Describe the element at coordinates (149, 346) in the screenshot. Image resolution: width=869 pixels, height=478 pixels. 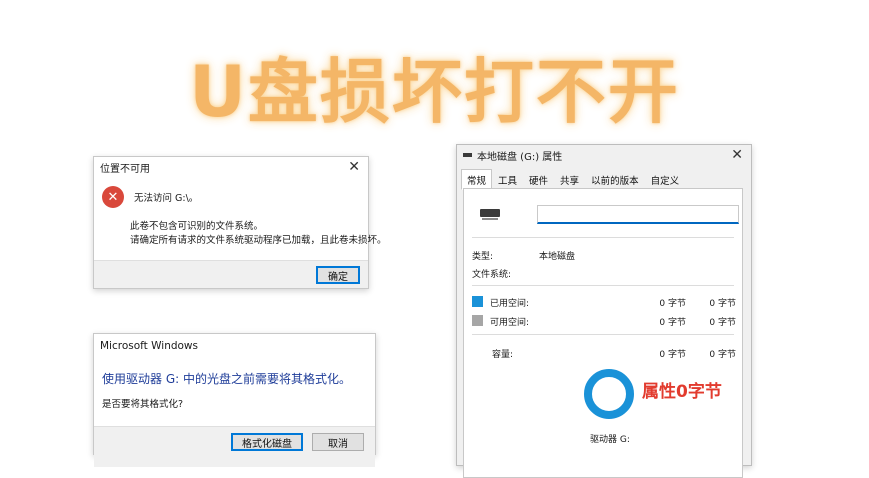
I see `dialog-title: Microsoft Windows` at that location.